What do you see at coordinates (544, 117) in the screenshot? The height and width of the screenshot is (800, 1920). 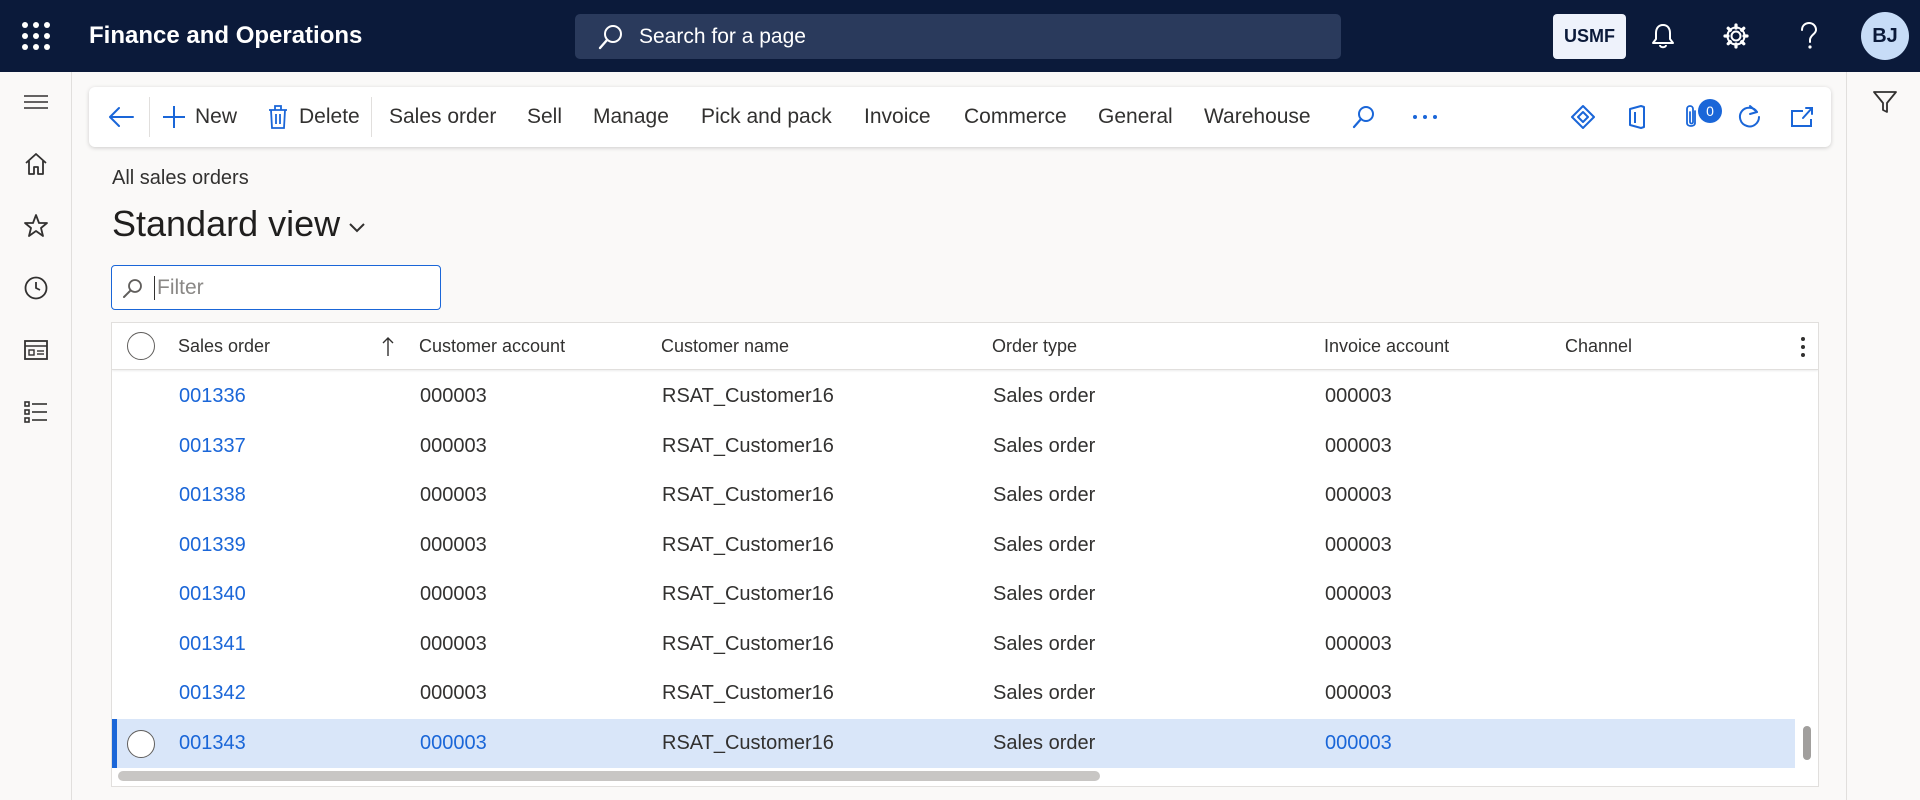 I see `tab-sell: Sell` at bounding box center [544, 117].